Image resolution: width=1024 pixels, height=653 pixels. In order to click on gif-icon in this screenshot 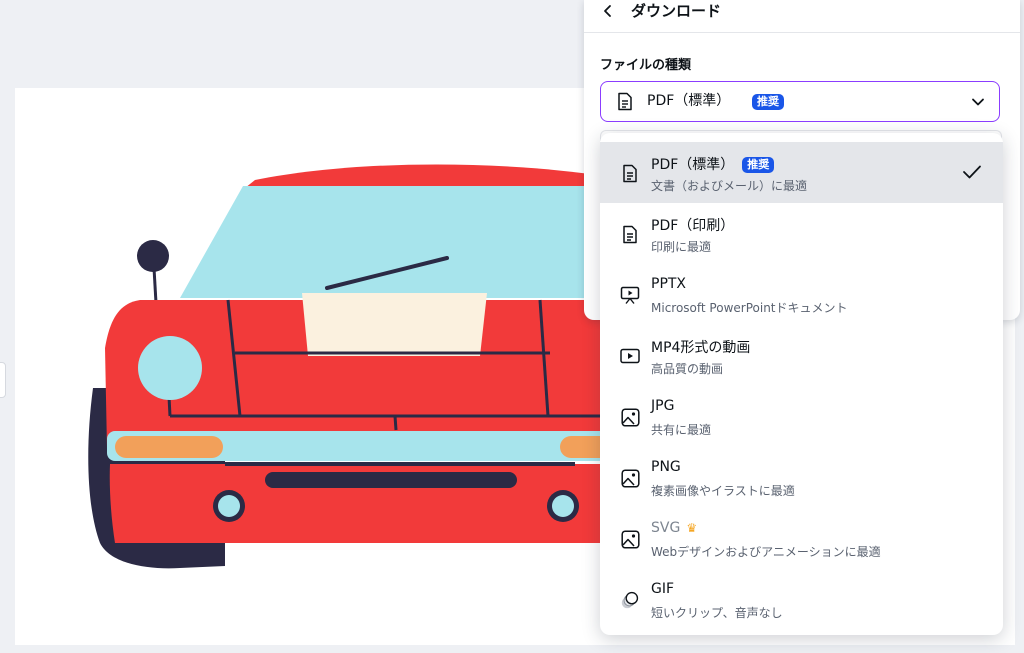, I will do `click(630, 600)`.